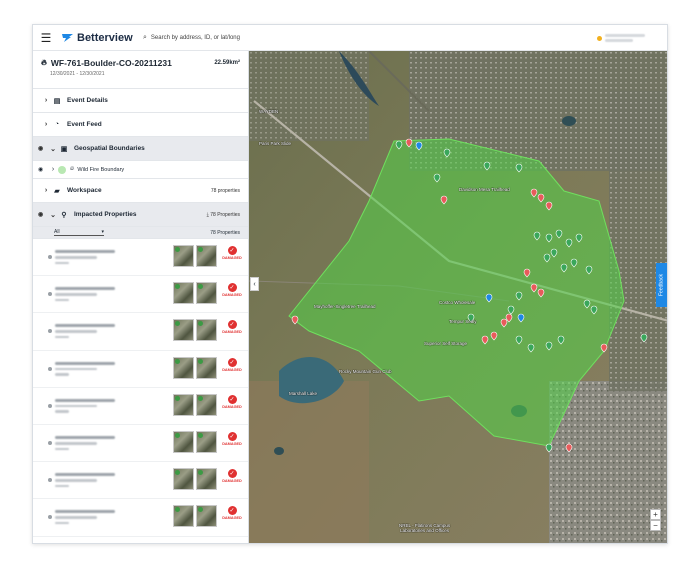 Image resolution: width=700 pixels, height=568 pixels. Describe the element at coordinates (62, 169) in the screenshot. I see `layer-color-swatch` at that location.